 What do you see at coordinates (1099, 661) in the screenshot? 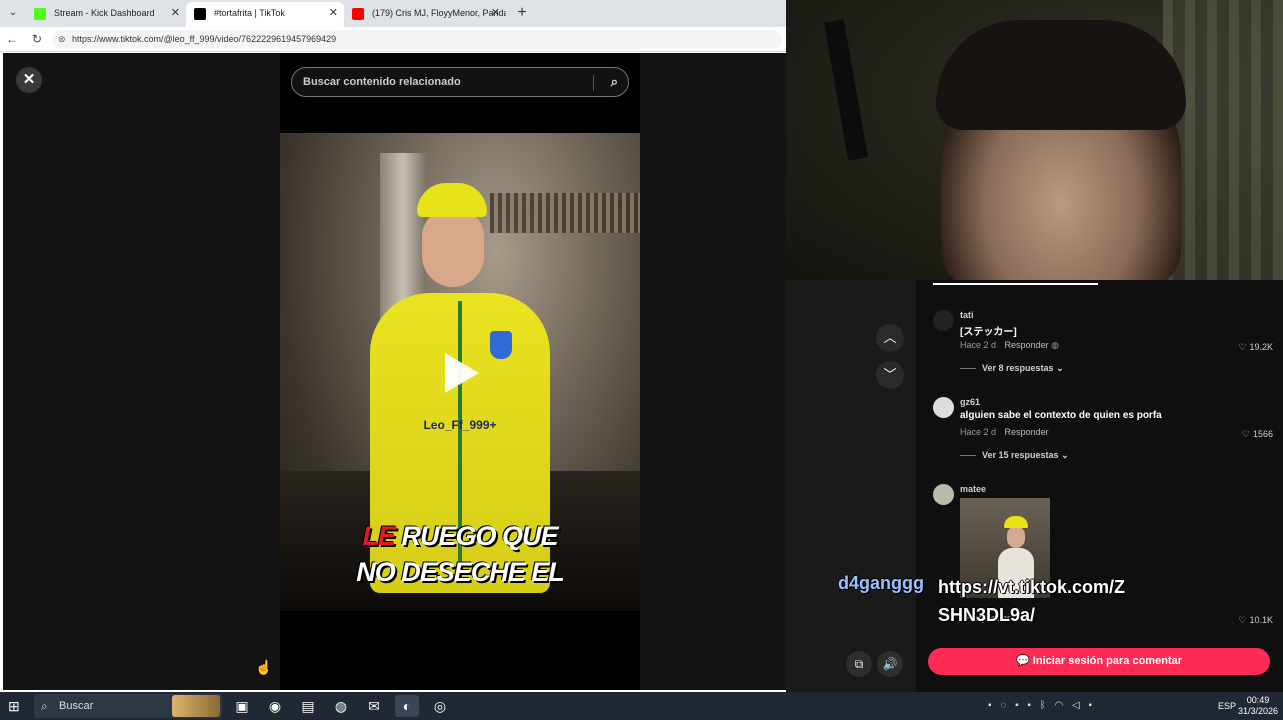
I see `login-to-comment-button: 💬 Iniciar sesión para comentar` at bounding box center [1099, 661].